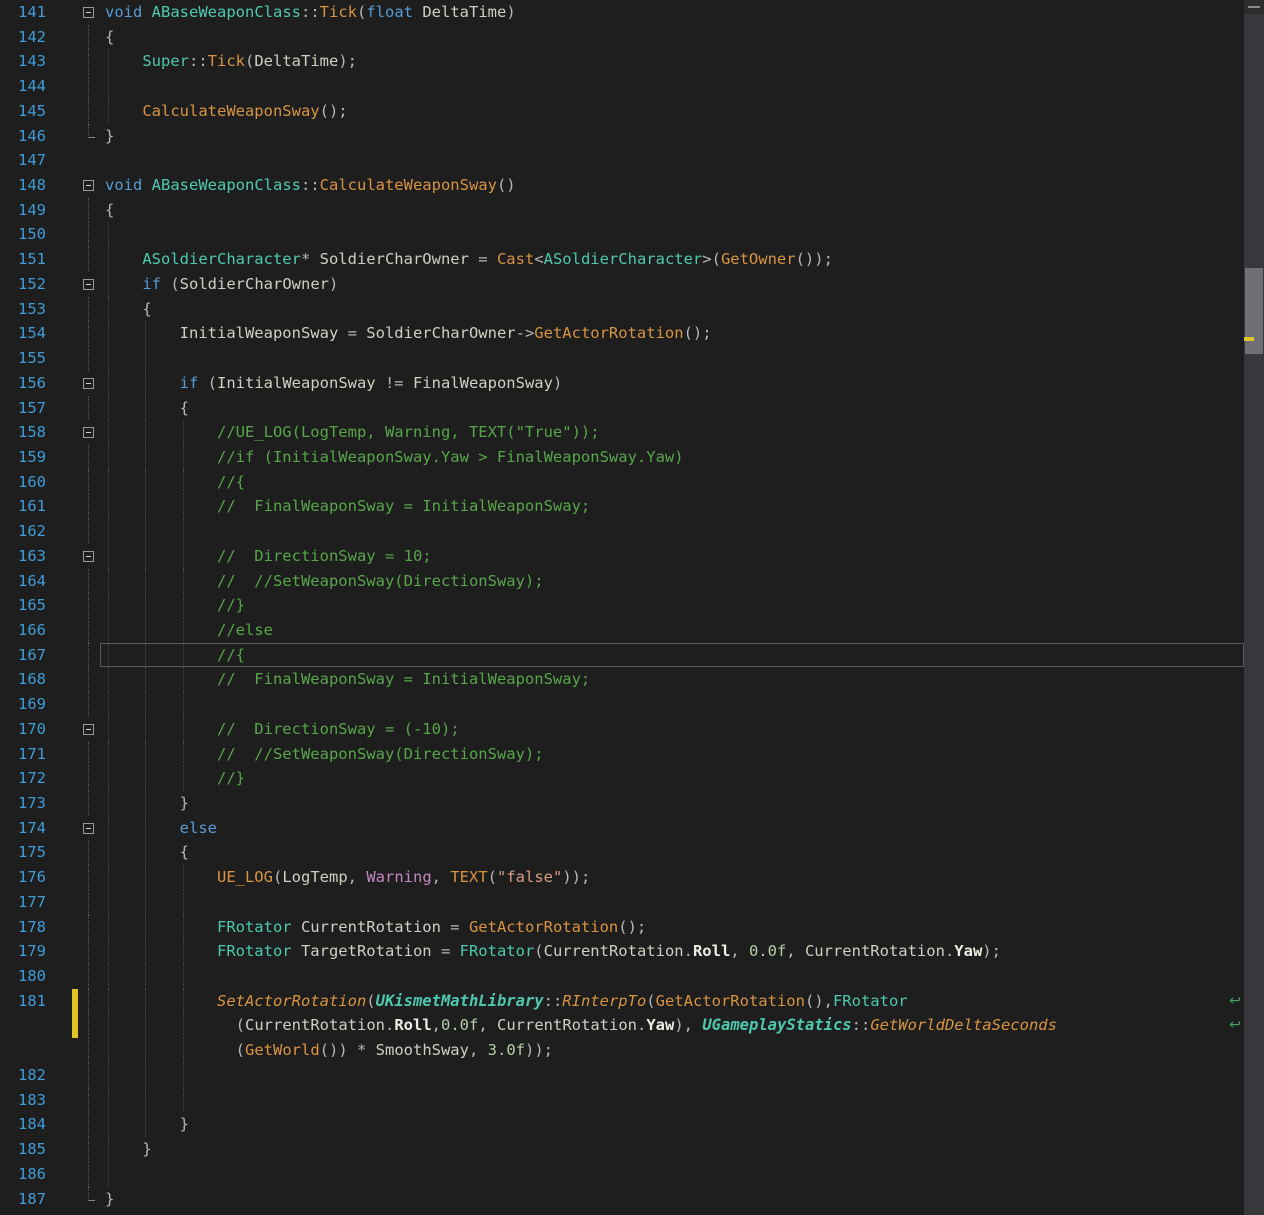 The height and width of the screenshot is (1215, 1264). I want to click on line-number: 178, so click(23, 927).